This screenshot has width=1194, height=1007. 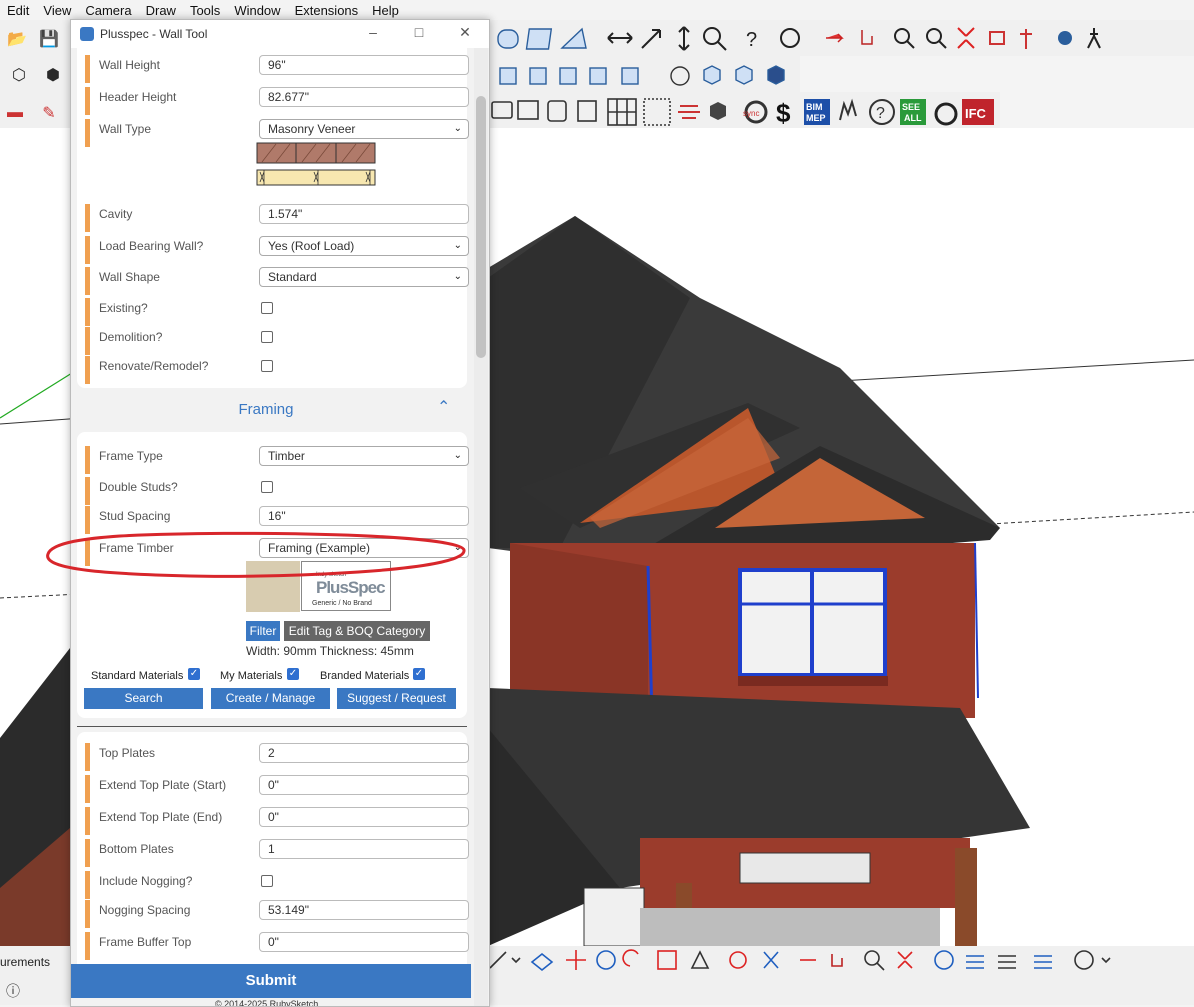 What do you see at coordinates (25, 962) in the screenshot?
I see `measurements-label: urements` at bounding box center [25, 962].